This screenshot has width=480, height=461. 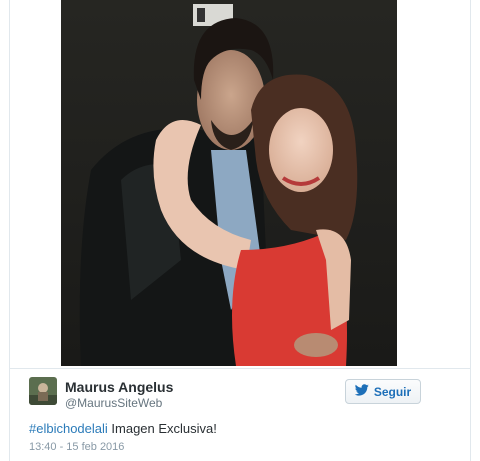 I want to click on follow-button: Seguir, so click(x=383, y=391).